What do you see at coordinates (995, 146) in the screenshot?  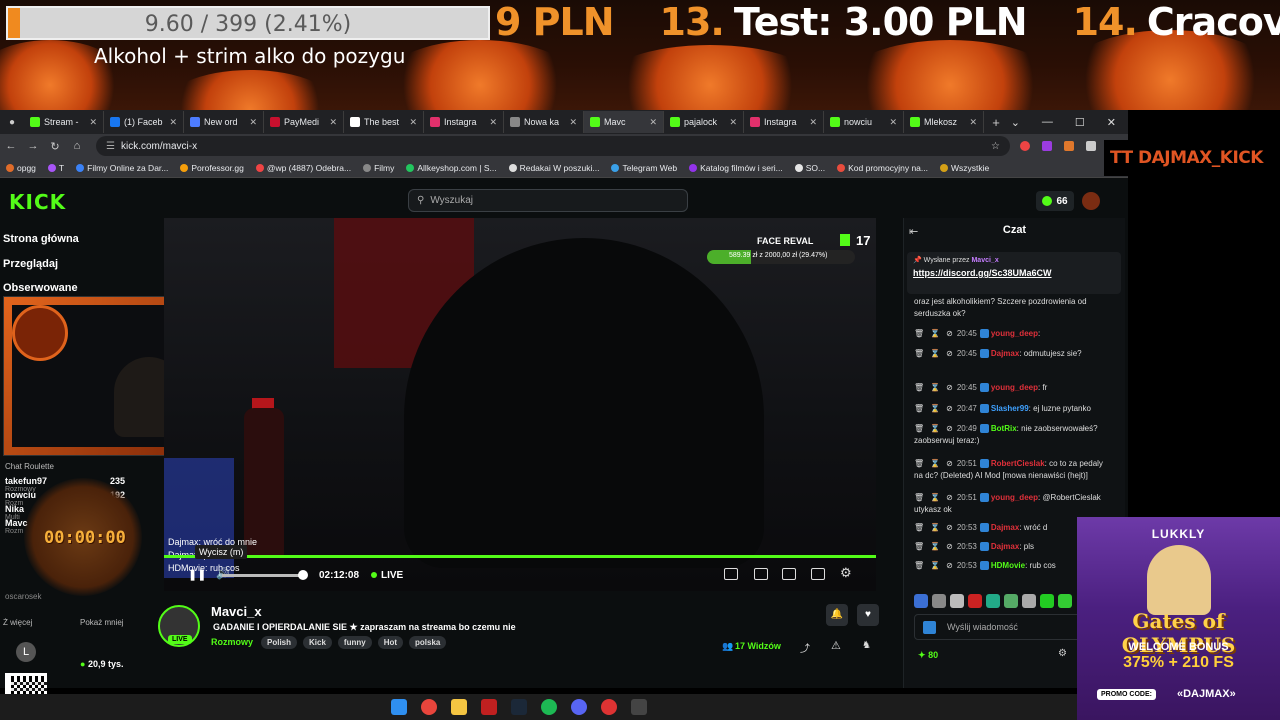 I see `bookmark-star-icon: ☆` at bounding box center [995, 146].